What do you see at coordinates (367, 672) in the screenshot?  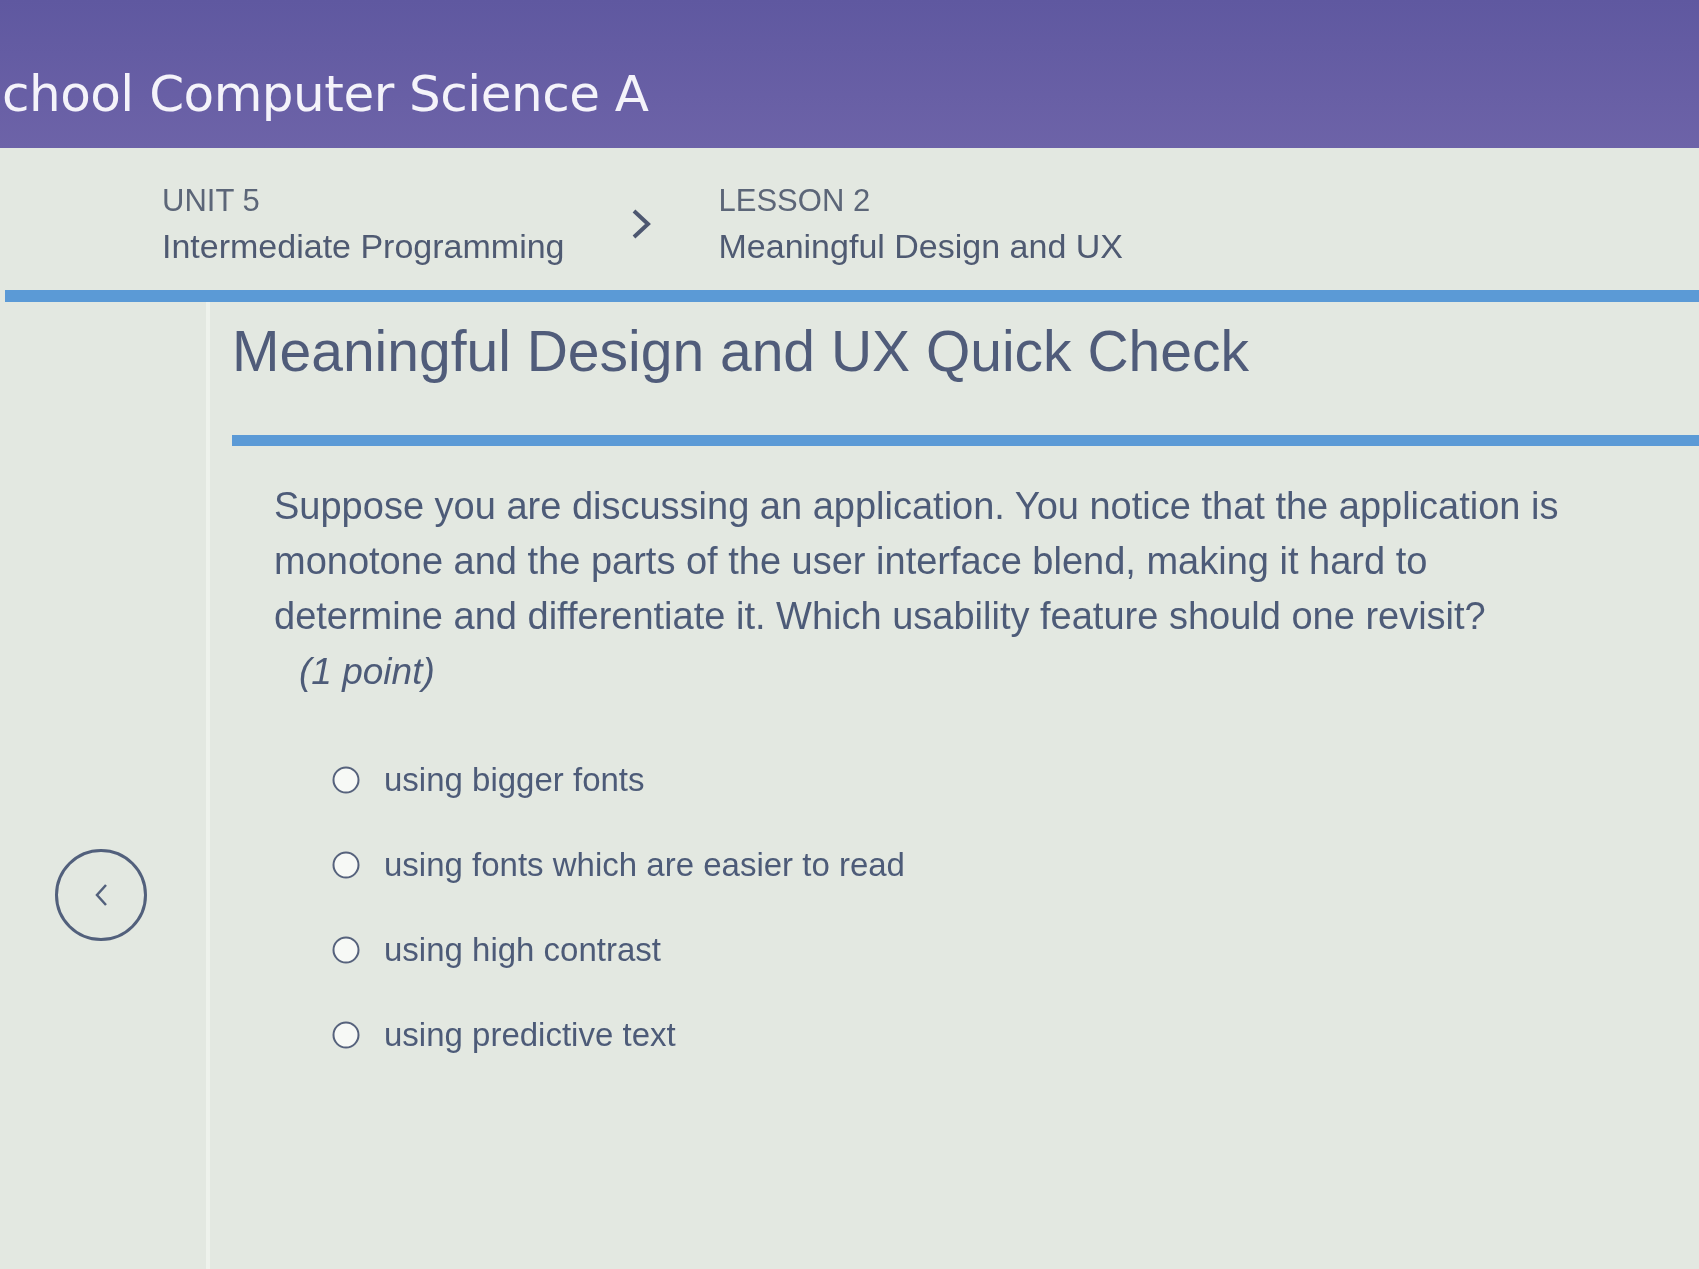 I see `points-label: (1 point)` at bounding box center [367, 672].